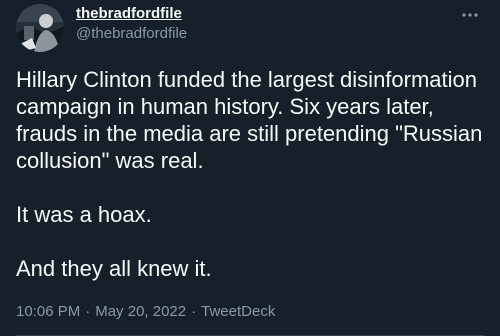 The image size is (500, 336). What do you see at coordinates (48, 311) in the screenshot?
I see `tweet-time: 10:06 PM` at bounding box center [48, 311].